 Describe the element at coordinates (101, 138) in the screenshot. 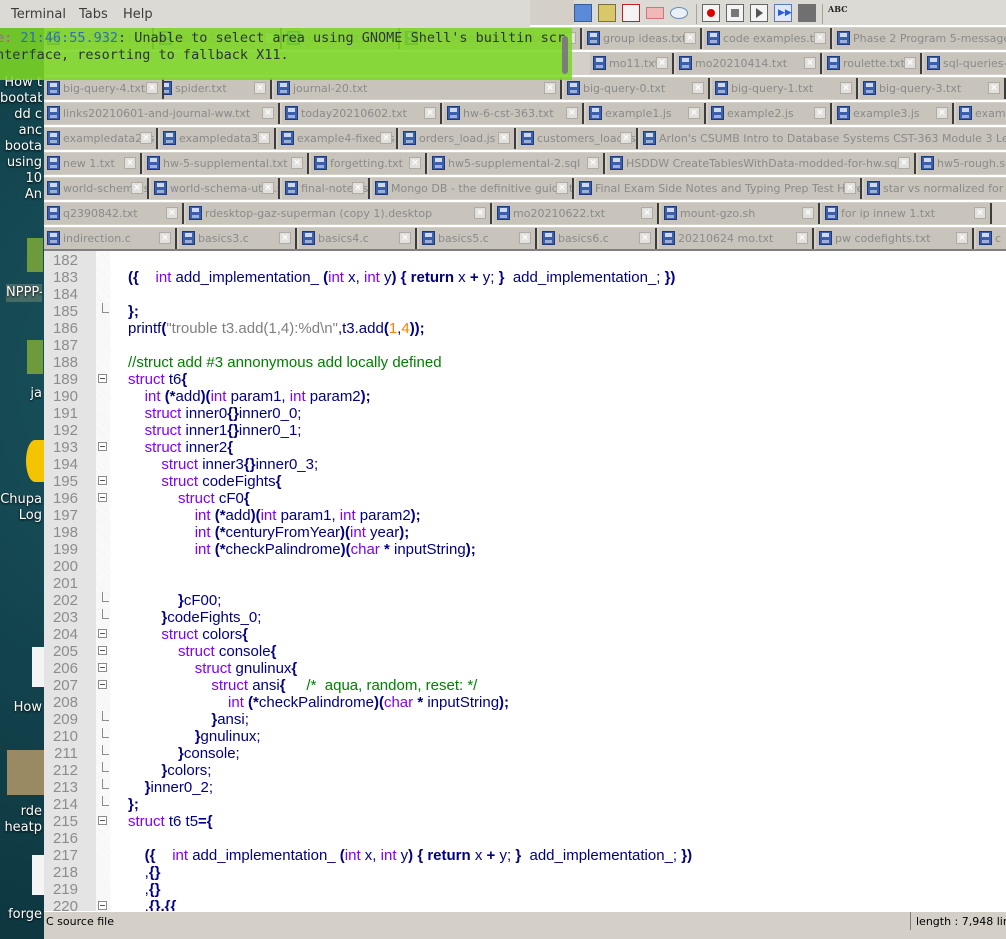

I see `document-tab: exampledata2.js ×` at that location.